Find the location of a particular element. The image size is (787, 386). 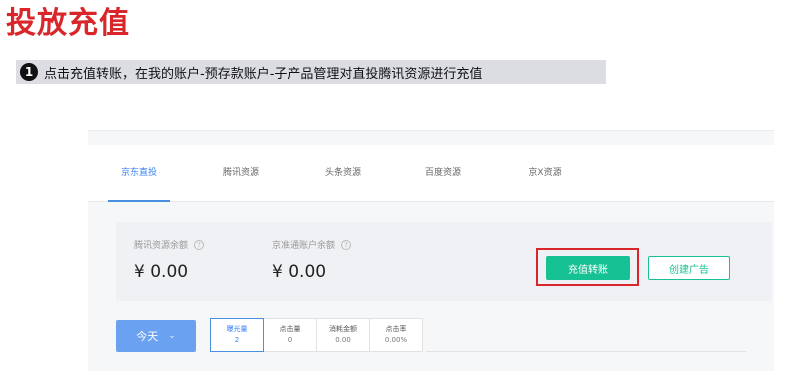

instruction-bar: 1 点击充值转账，在我的账户-预存款账户-子产品管理对直投腾讯资源进行充值 is located at coordinates (311, 72).